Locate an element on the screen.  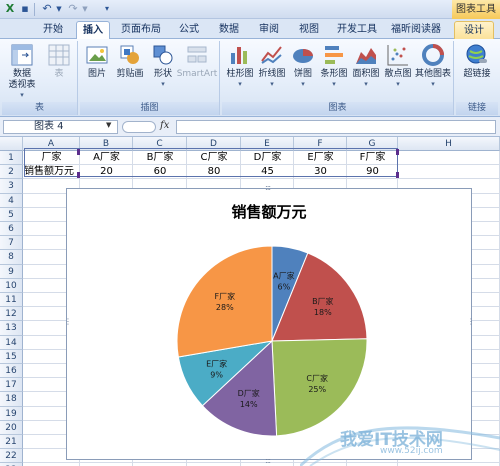
customize-quick-access-icon: ▾ is located at coordinates (107, 9).